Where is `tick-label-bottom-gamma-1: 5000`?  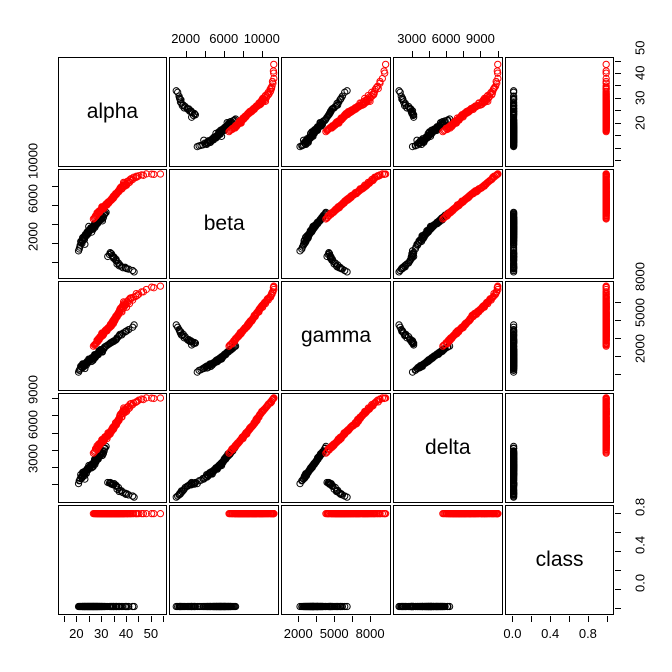
tick-label-bottom-gamma-1: 5000 is located at coordinates (334, 633).